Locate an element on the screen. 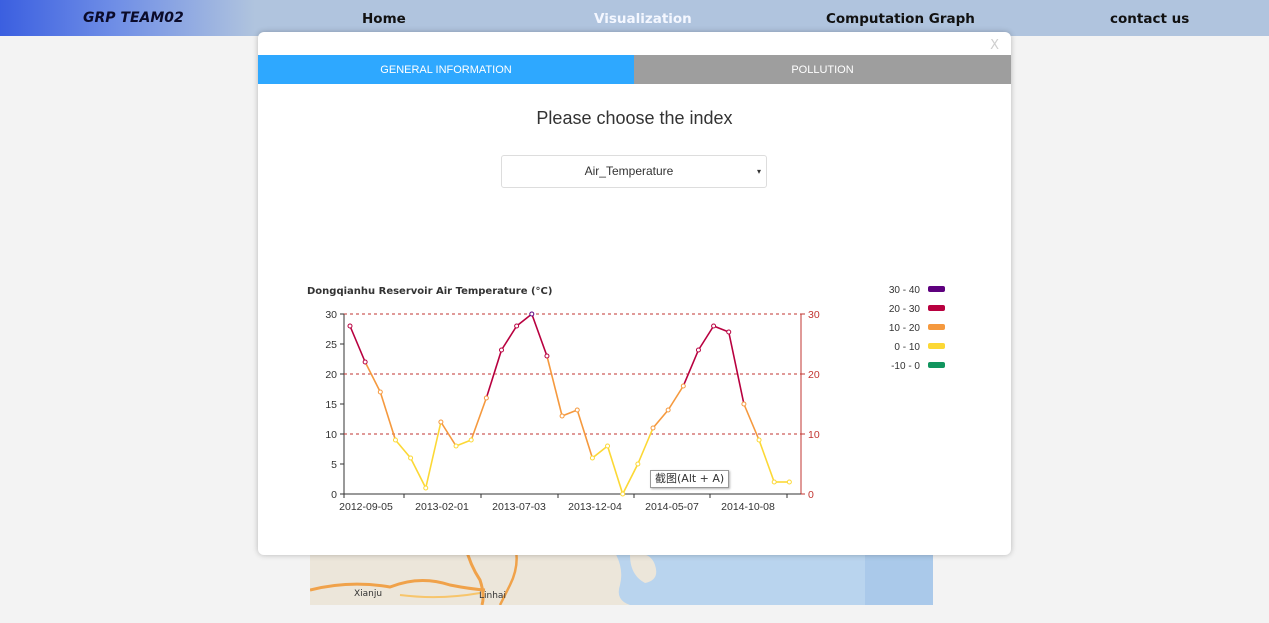 The image size is (1269, 623). legend-label: -10 - 0 is located at coordinates (905, 366).